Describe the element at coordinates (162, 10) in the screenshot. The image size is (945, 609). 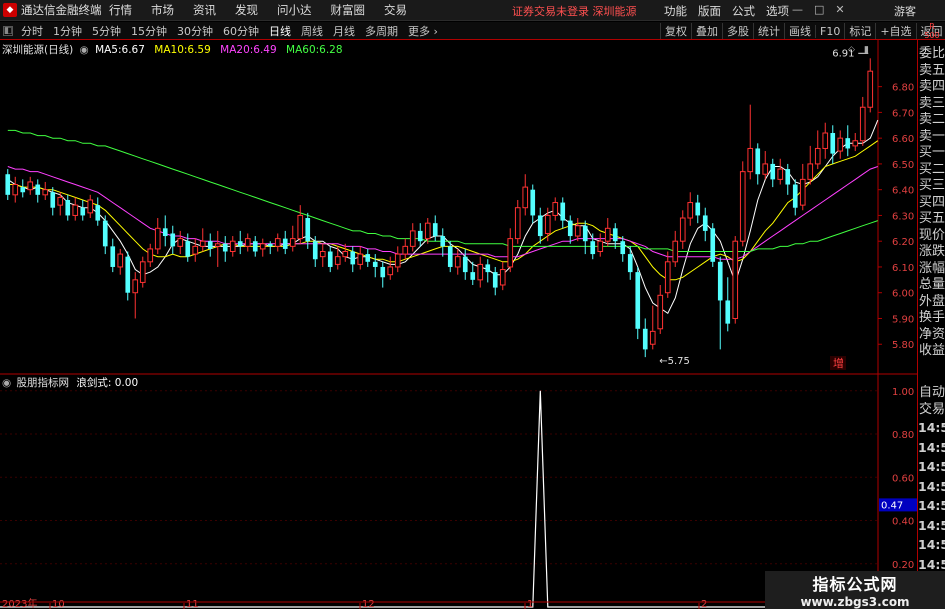
I see `menu-market: 市场` at that location.